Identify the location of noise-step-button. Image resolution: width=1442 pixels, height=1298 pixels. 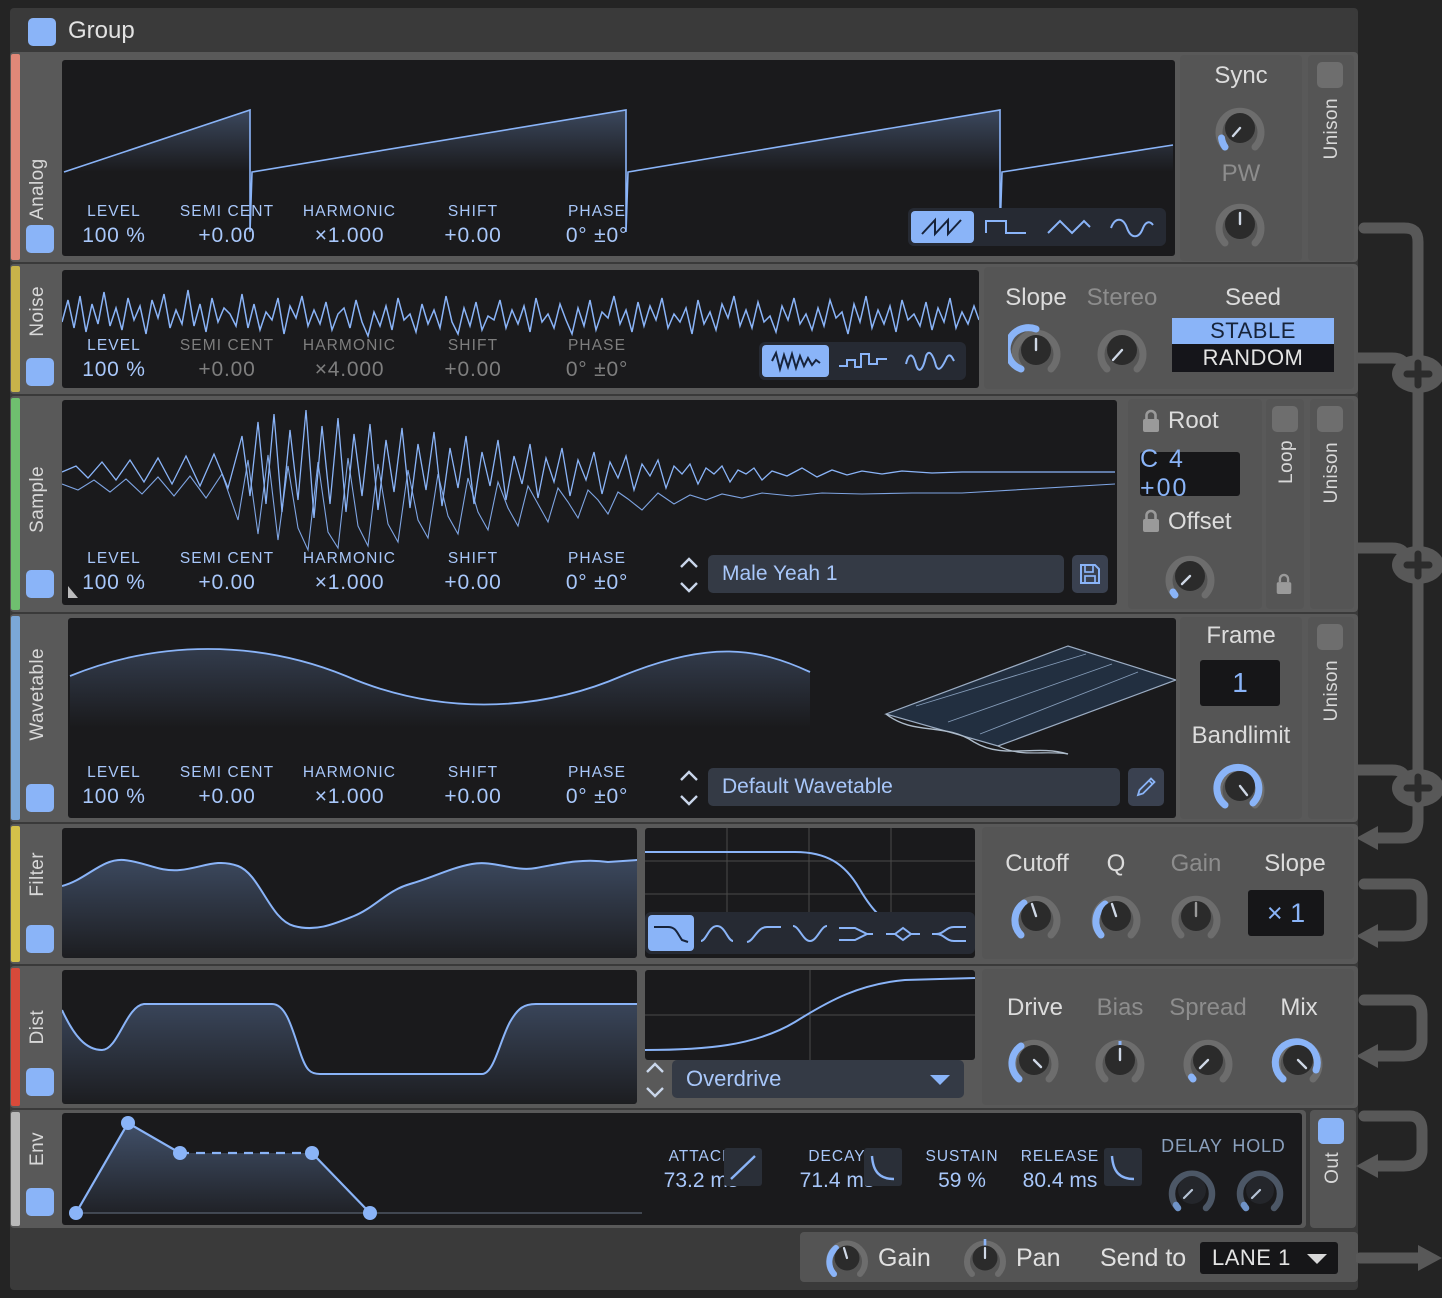
(862, 361).